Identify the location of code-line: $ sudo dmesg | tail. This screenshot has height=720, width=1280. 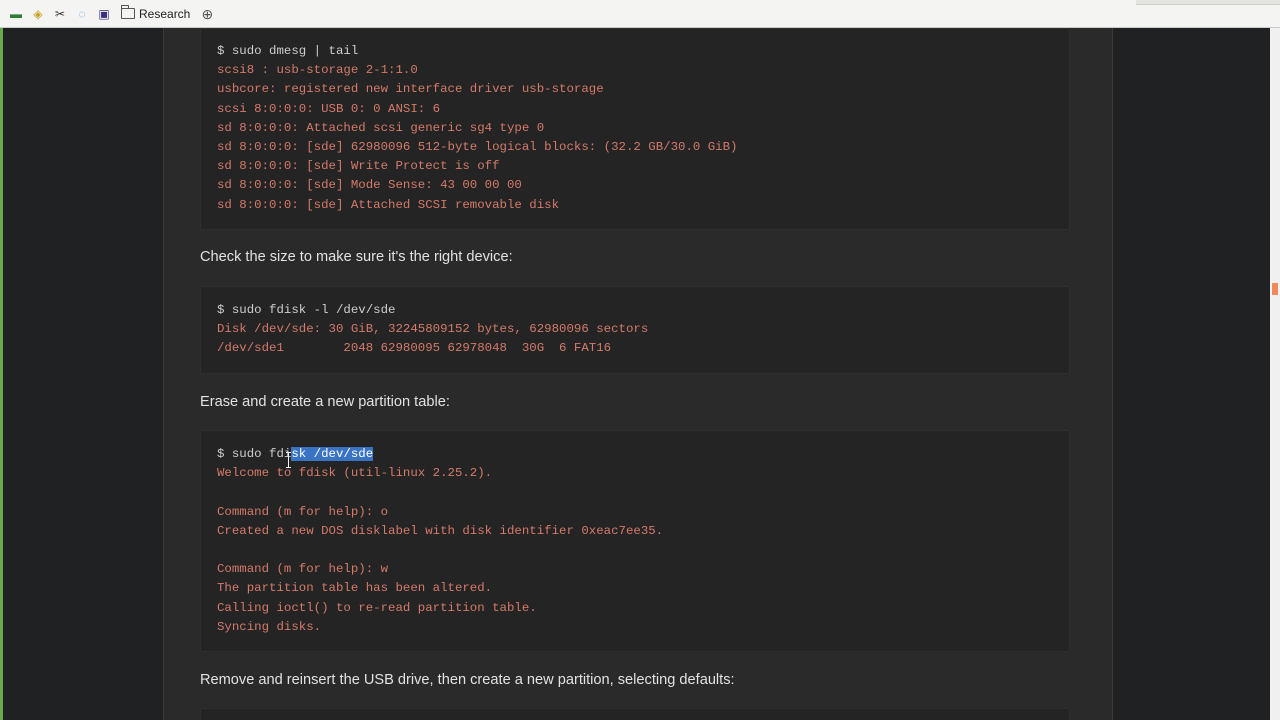
(288, 51).